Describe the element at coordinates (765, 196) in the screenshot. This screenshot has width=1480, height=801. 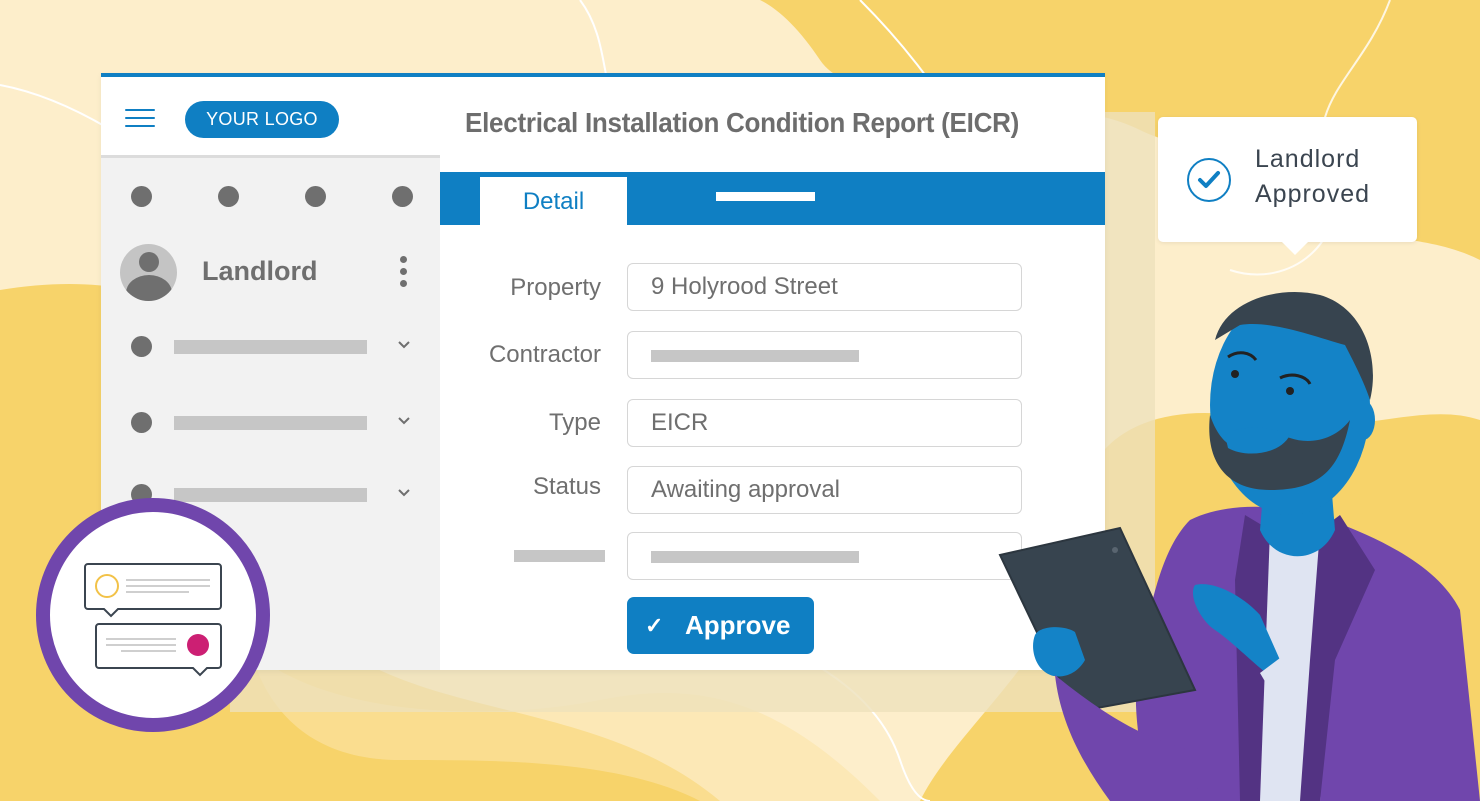
I see `tab-placeholder` at that location.